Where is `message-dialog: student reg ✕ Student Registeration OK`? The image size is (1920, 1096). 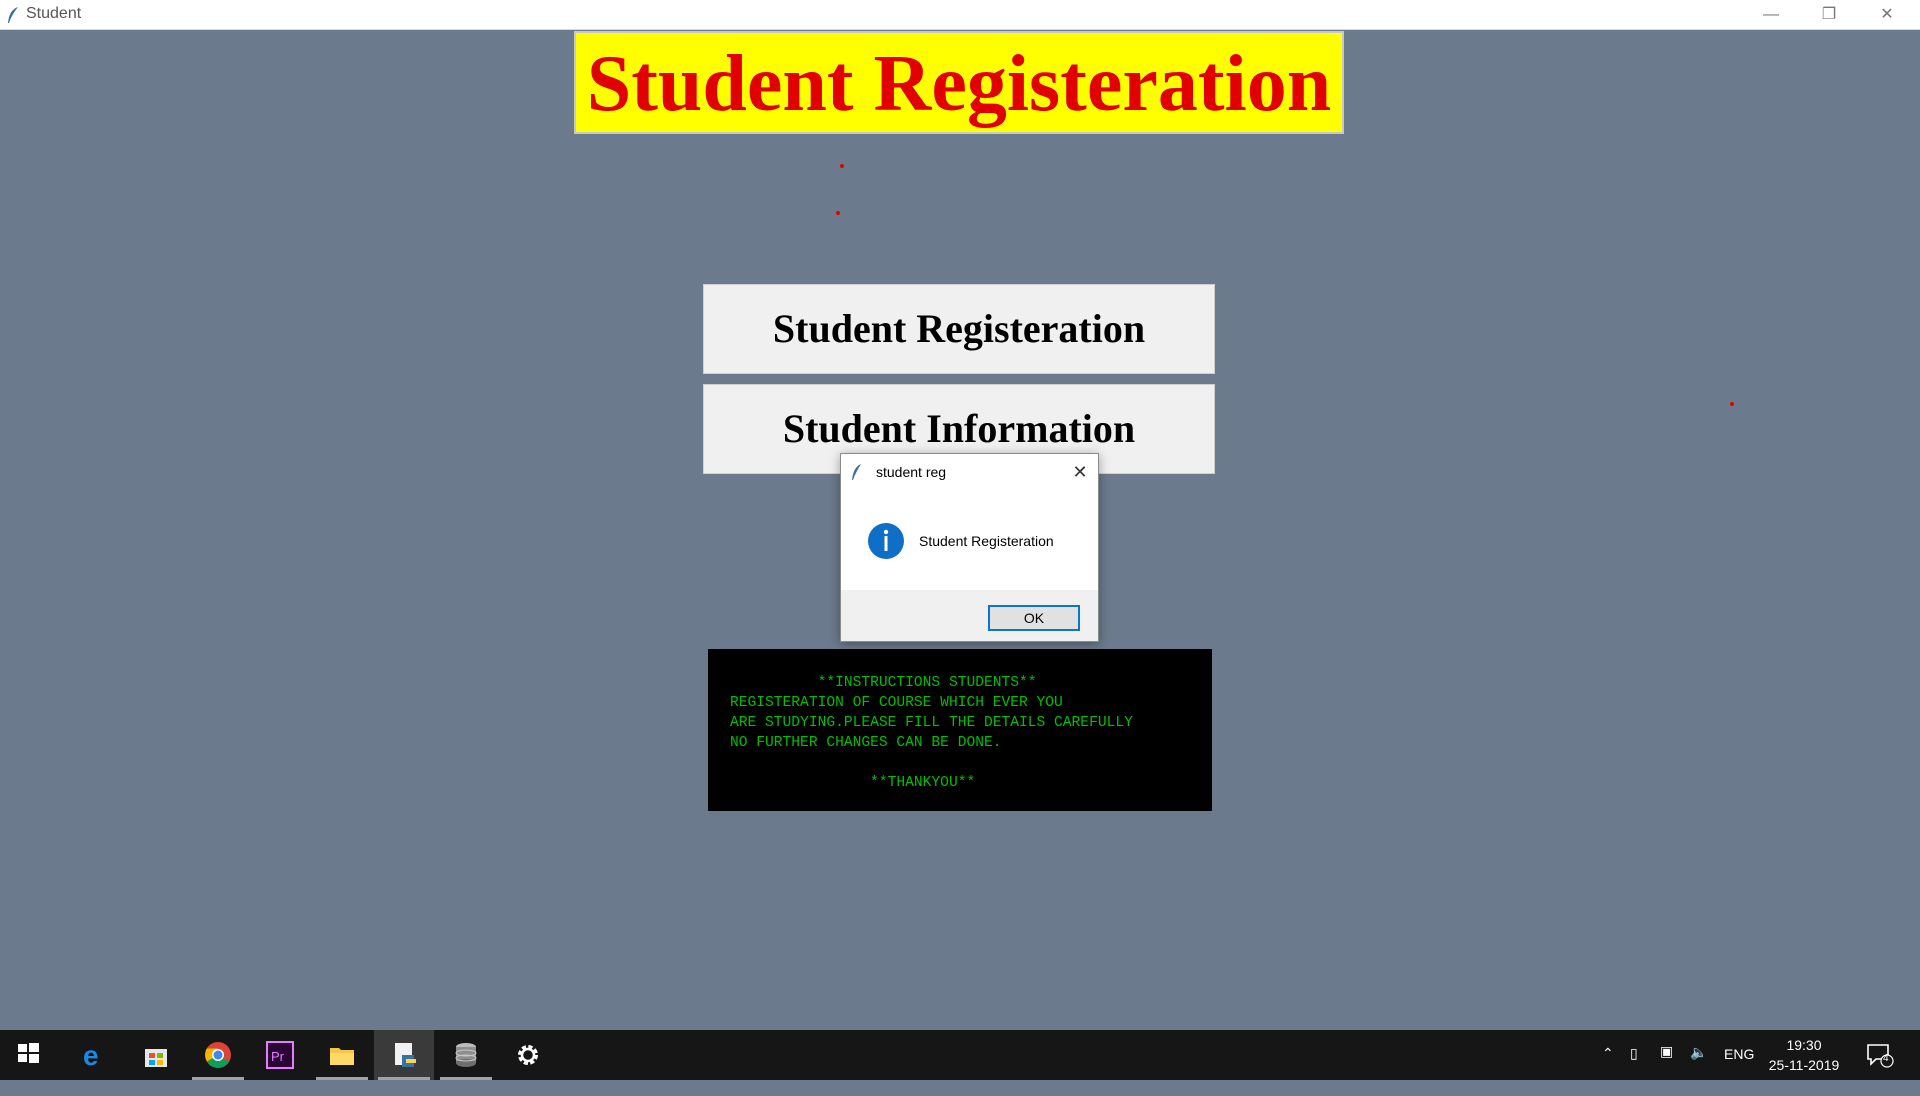 message-dialog: student reg ✕ Student Registeration OK is located at coordinates (969, 547).